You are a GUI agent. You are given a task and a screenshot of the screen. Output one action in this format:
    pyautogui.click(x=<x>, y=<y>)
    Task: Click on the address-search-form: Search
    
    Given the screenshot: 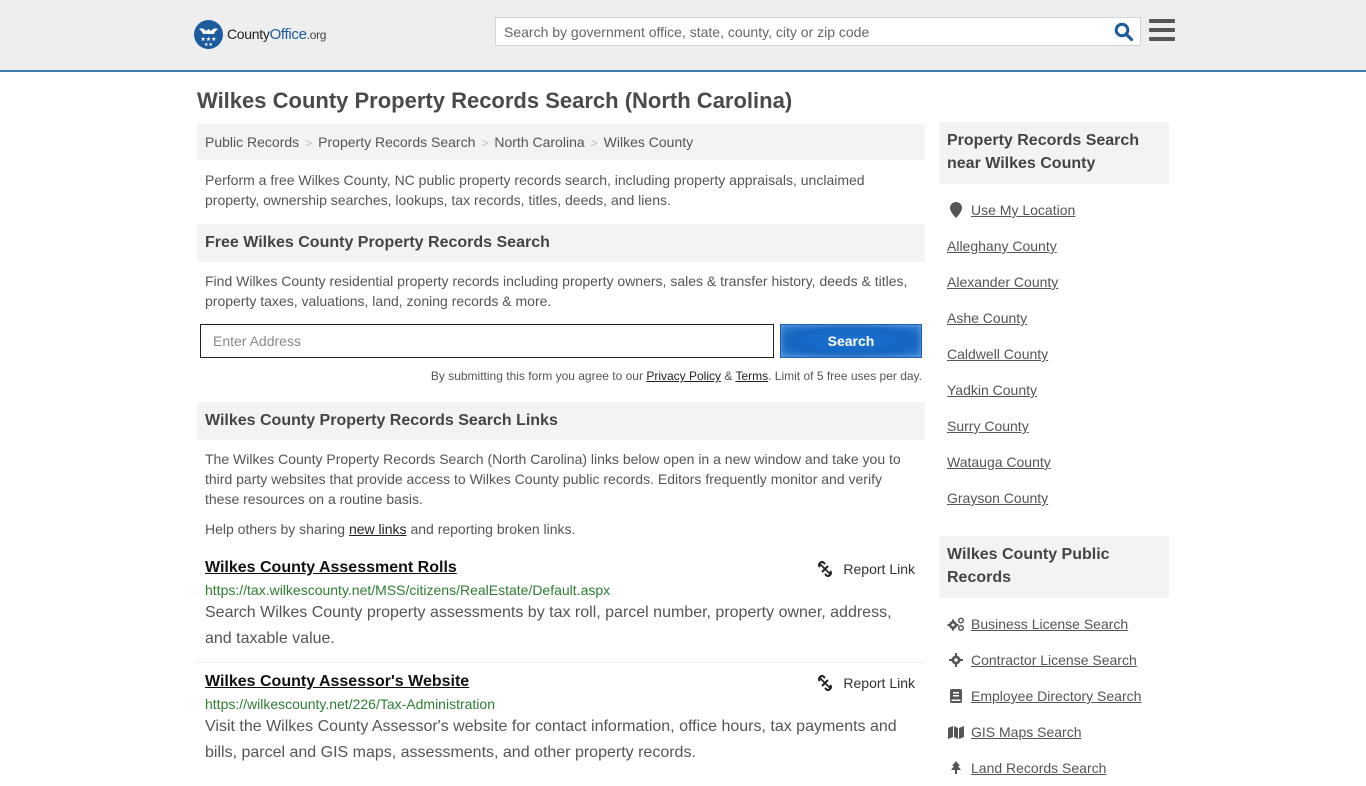 What is the action you would take?
    pyautogui.click(x=561, y=342)
    